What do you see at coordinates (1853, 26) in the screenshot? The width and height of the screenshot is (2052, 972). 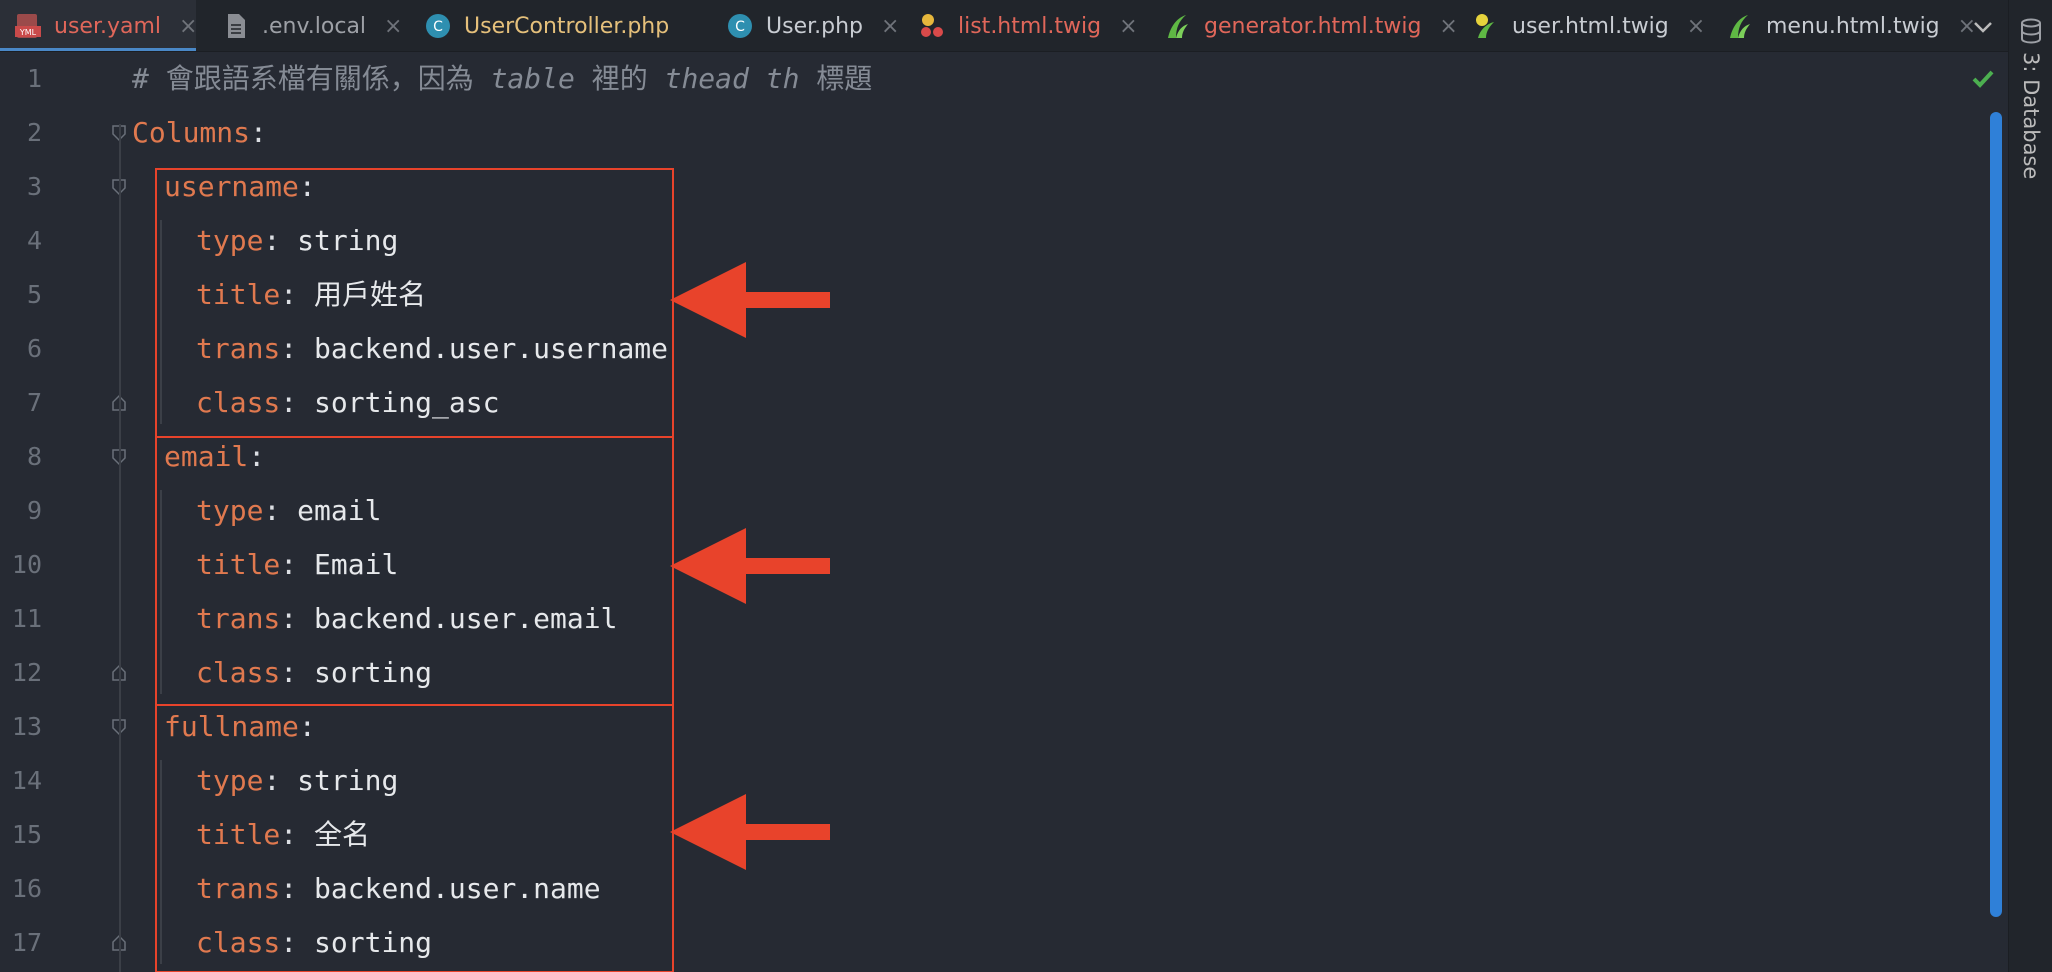 I see `tab-label: menu.html.twig` at bounding box center [1853, 26].